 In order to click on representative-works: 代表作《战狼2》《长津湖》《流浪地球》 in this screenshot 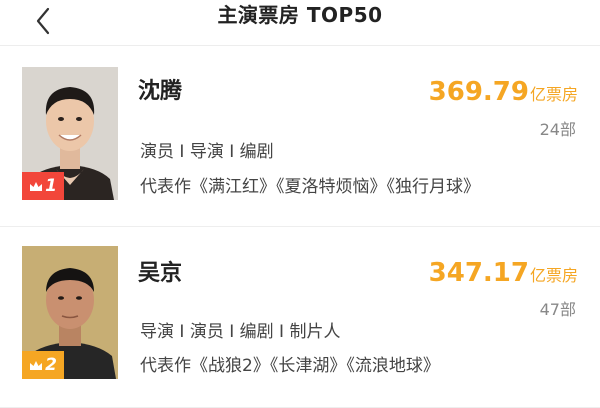, I will do `click(290, 366)`.